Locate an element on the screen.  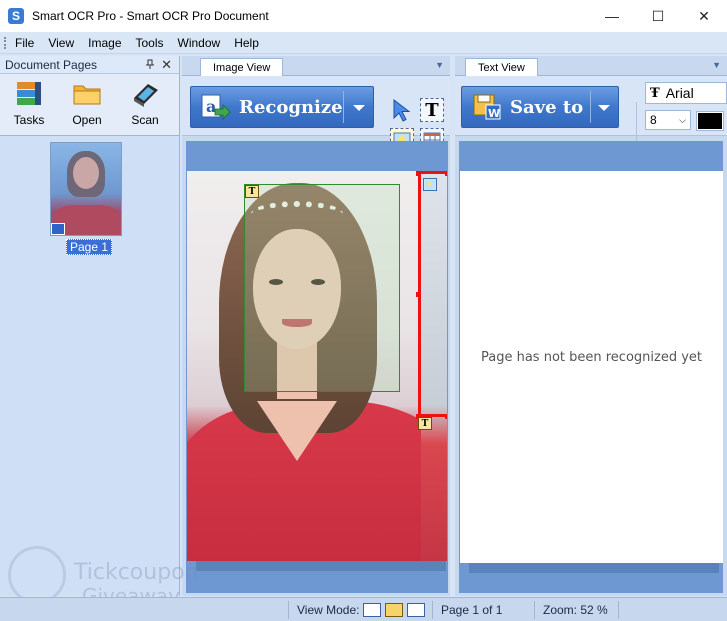
minimize-button: — is located at coordinates (612, 16).